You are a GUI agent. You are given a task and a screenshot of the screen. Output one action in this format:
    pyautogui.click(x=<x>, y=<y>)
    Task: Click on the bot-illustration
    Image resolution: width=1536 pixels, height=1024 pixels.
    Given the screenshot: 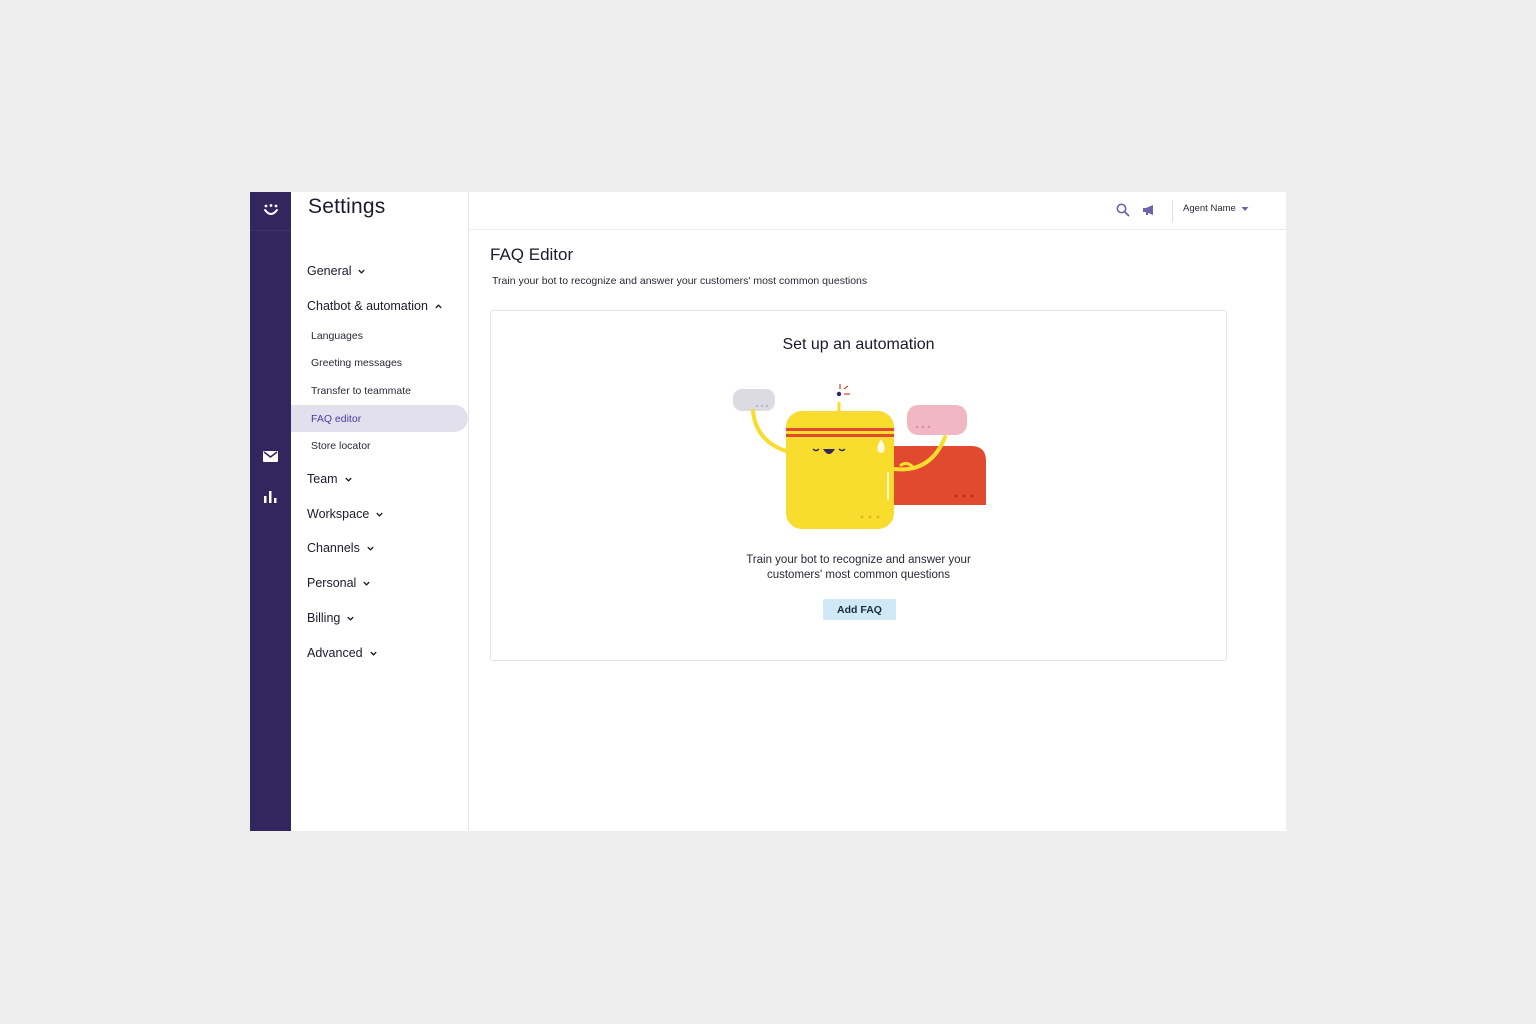 What is the action you would take?
    pyautogui.click(x=859, y=456)
    